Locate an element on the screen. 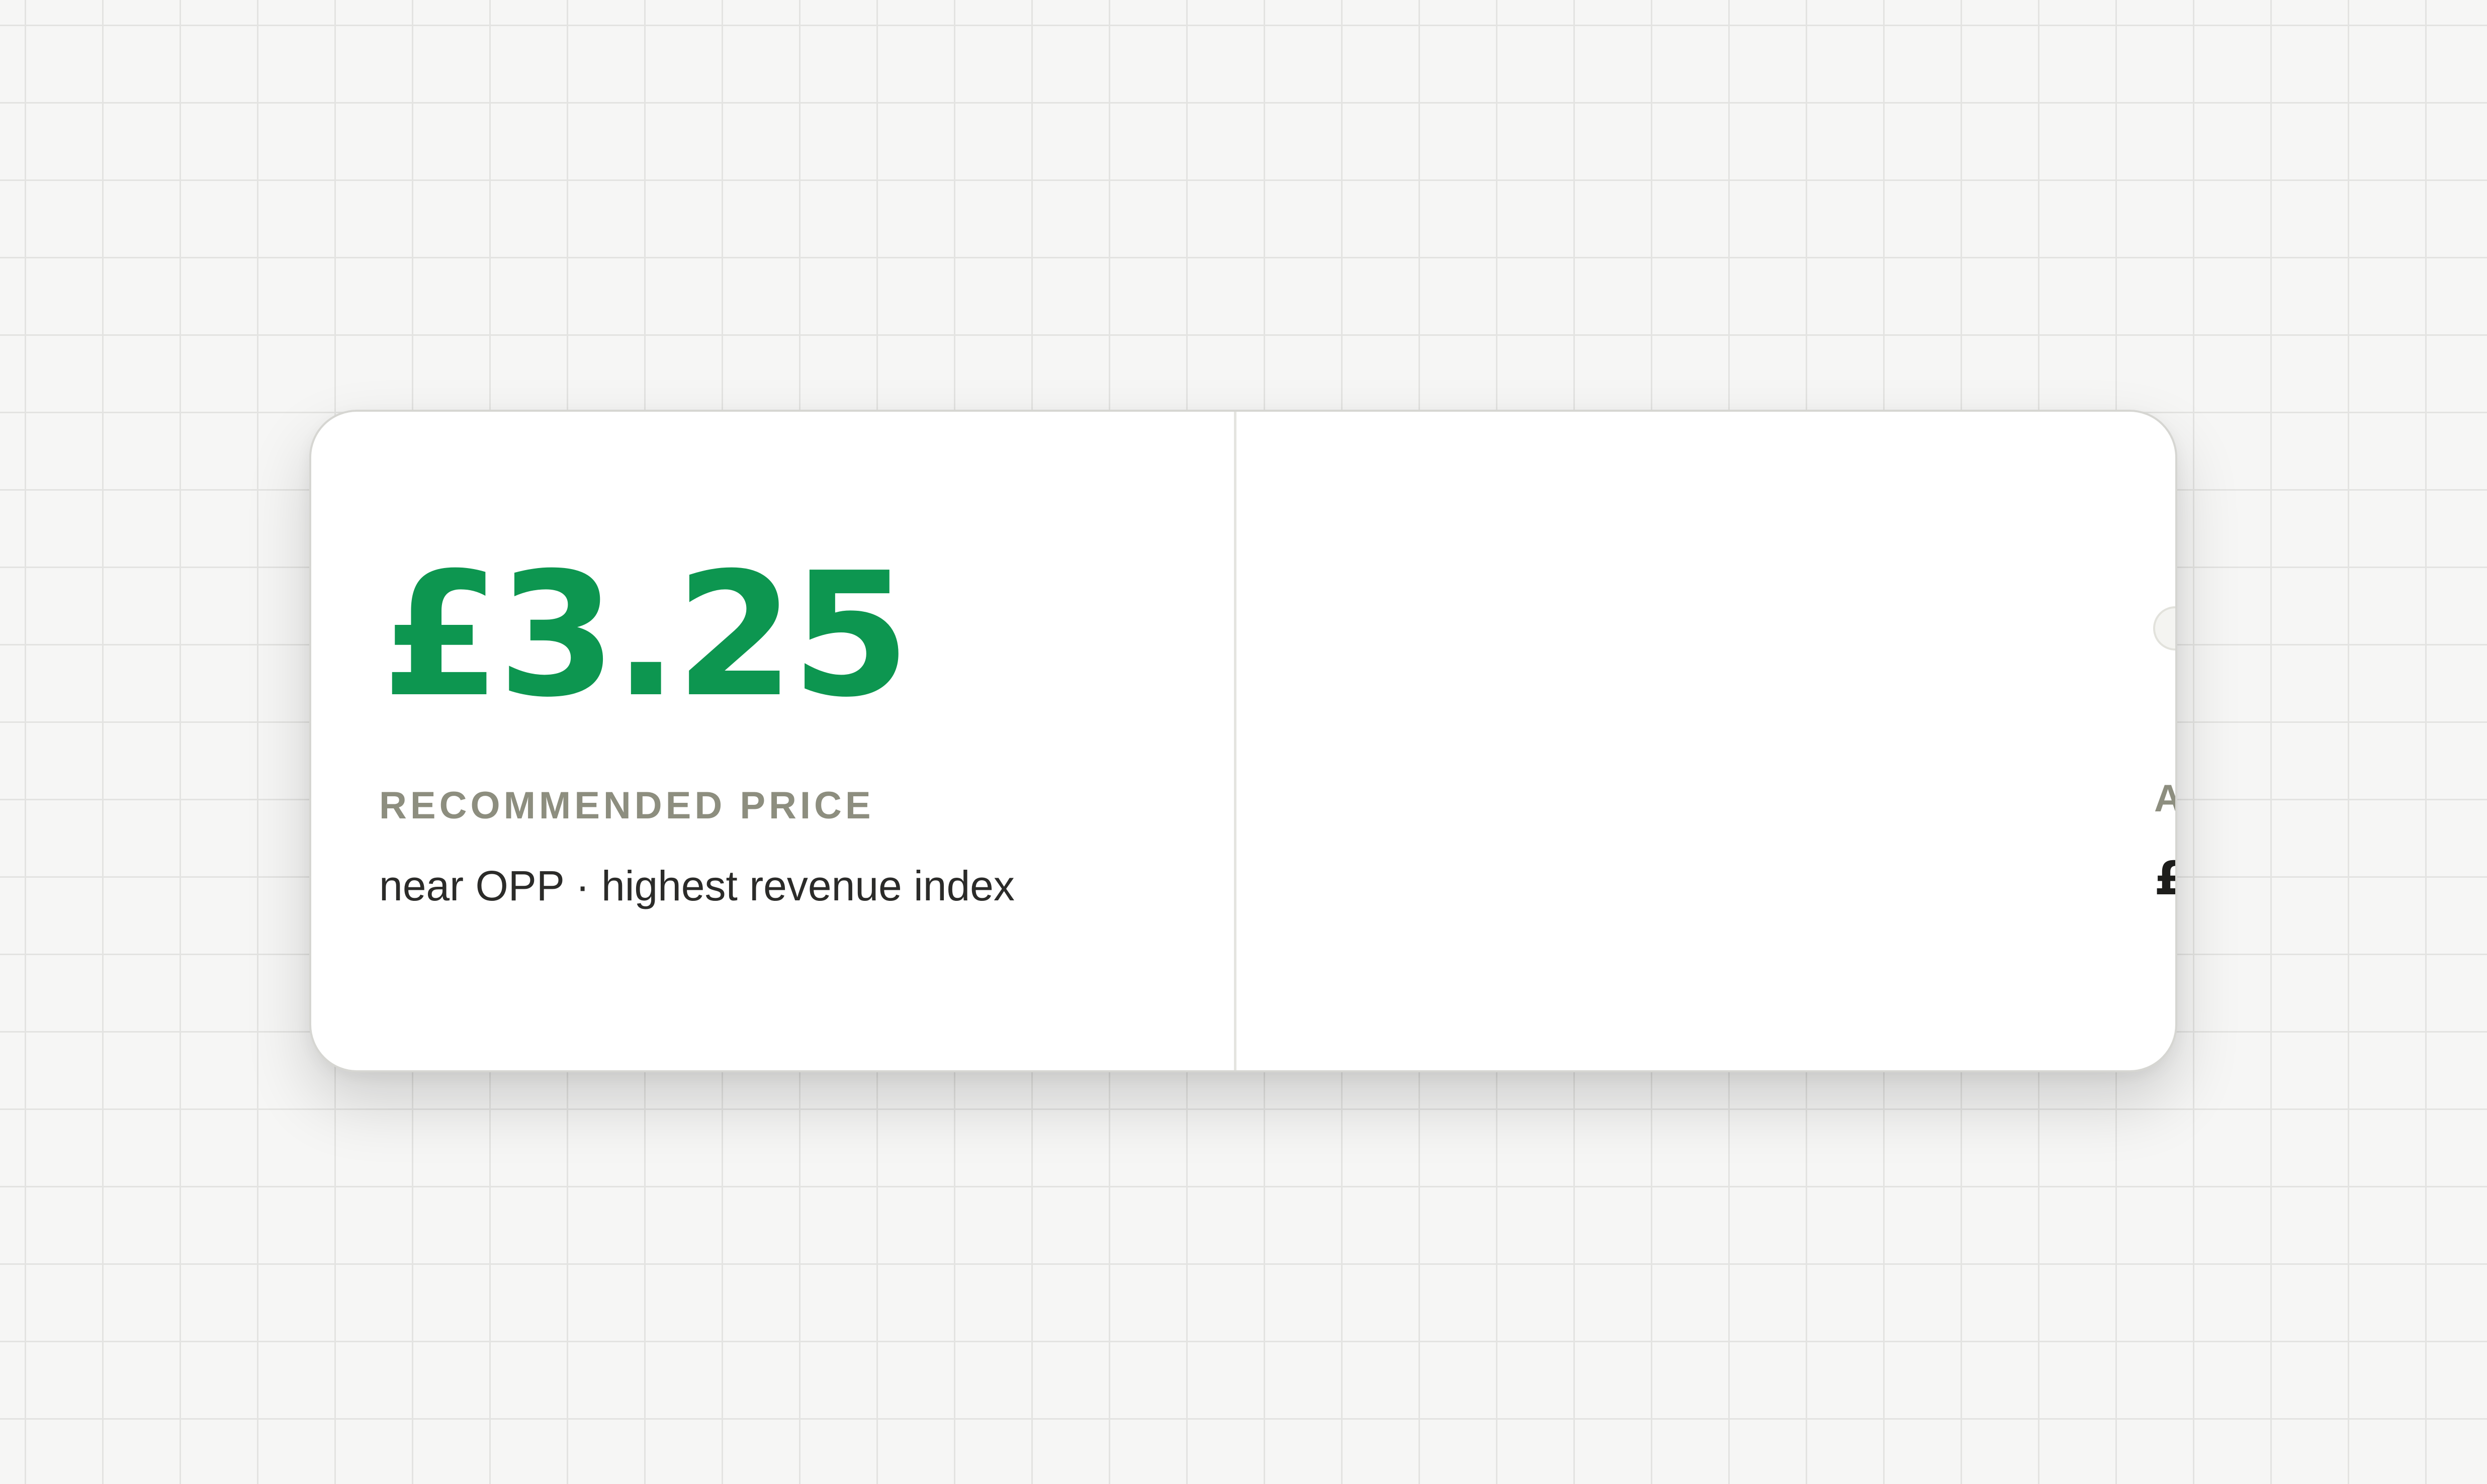 This screenshot has height=1484, width=2487. price-range-bar: OPP £3.20IDP £3.50 is located at coordinates (2164, 629).